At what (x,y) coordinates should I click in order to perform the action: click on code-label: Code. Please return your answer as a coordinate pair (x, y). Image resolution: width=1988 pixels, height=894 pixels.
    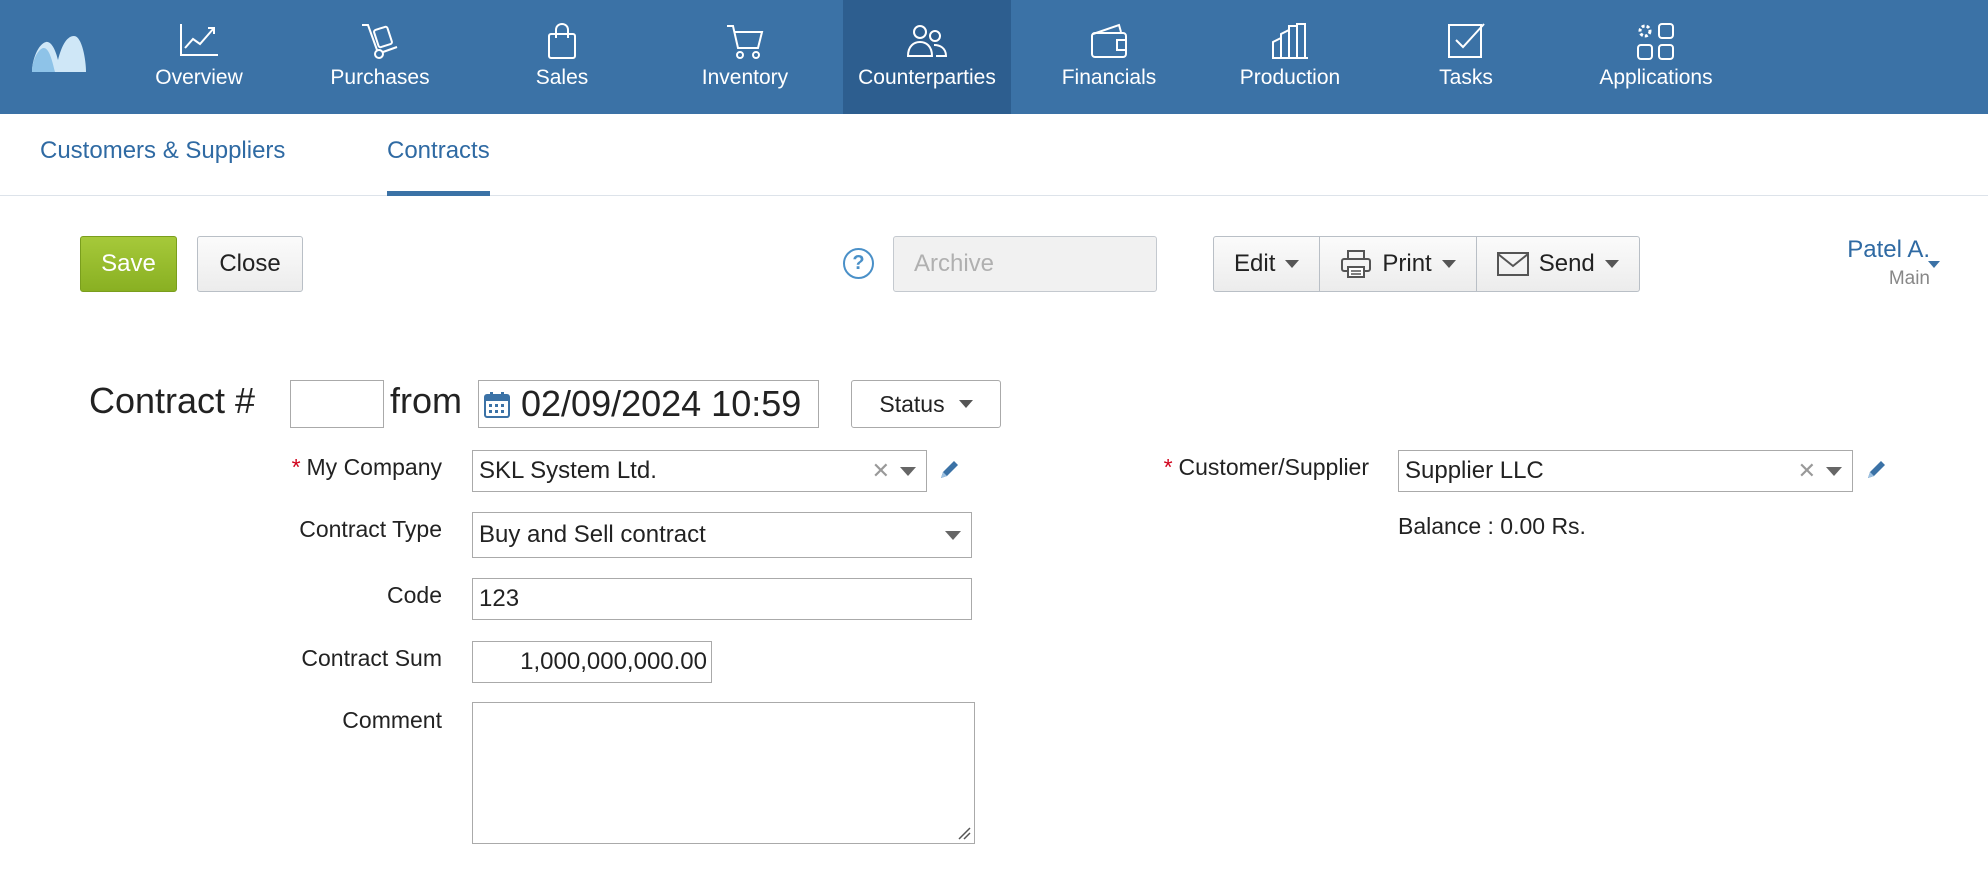
    Looking at the image, I should click on (414, 595).